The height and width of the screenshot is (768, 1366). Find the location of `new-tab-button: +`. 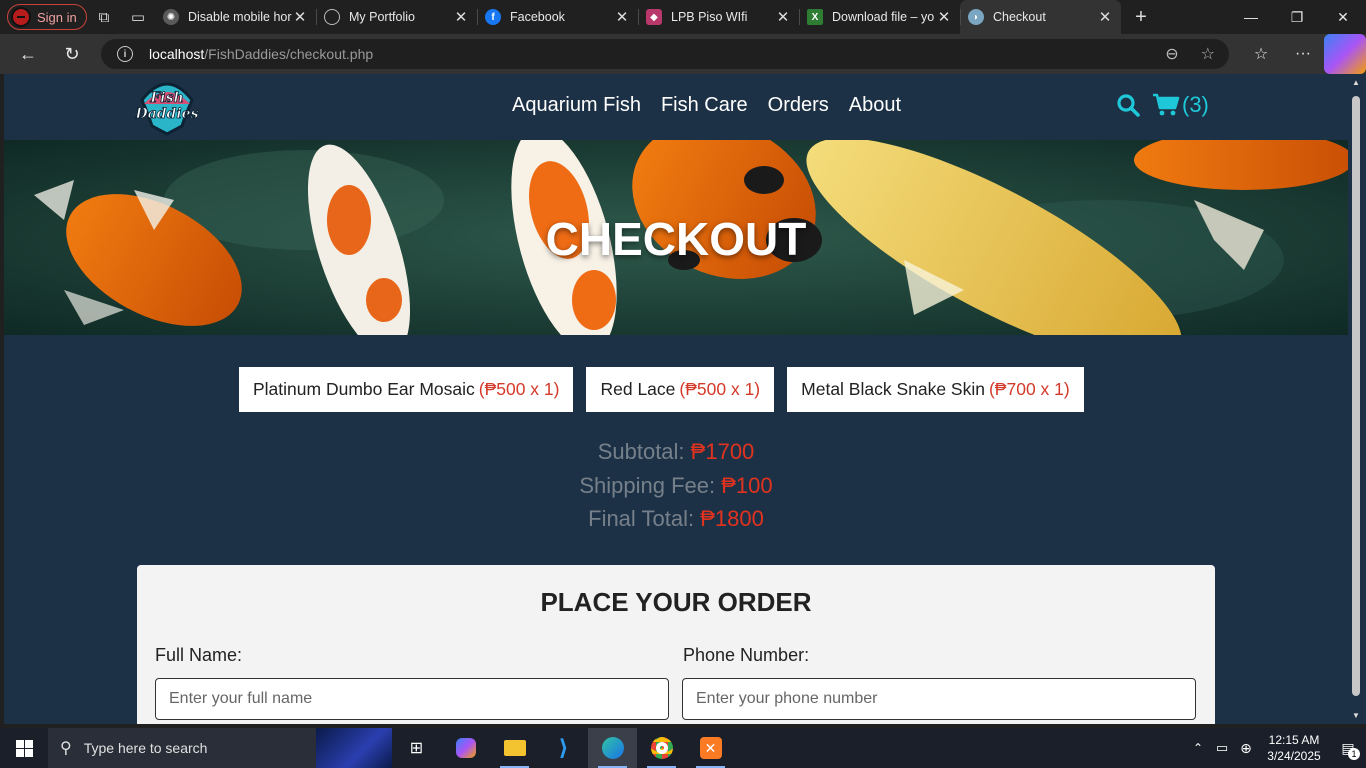

new-tab-button: + is located at coordinates (1141, 17).